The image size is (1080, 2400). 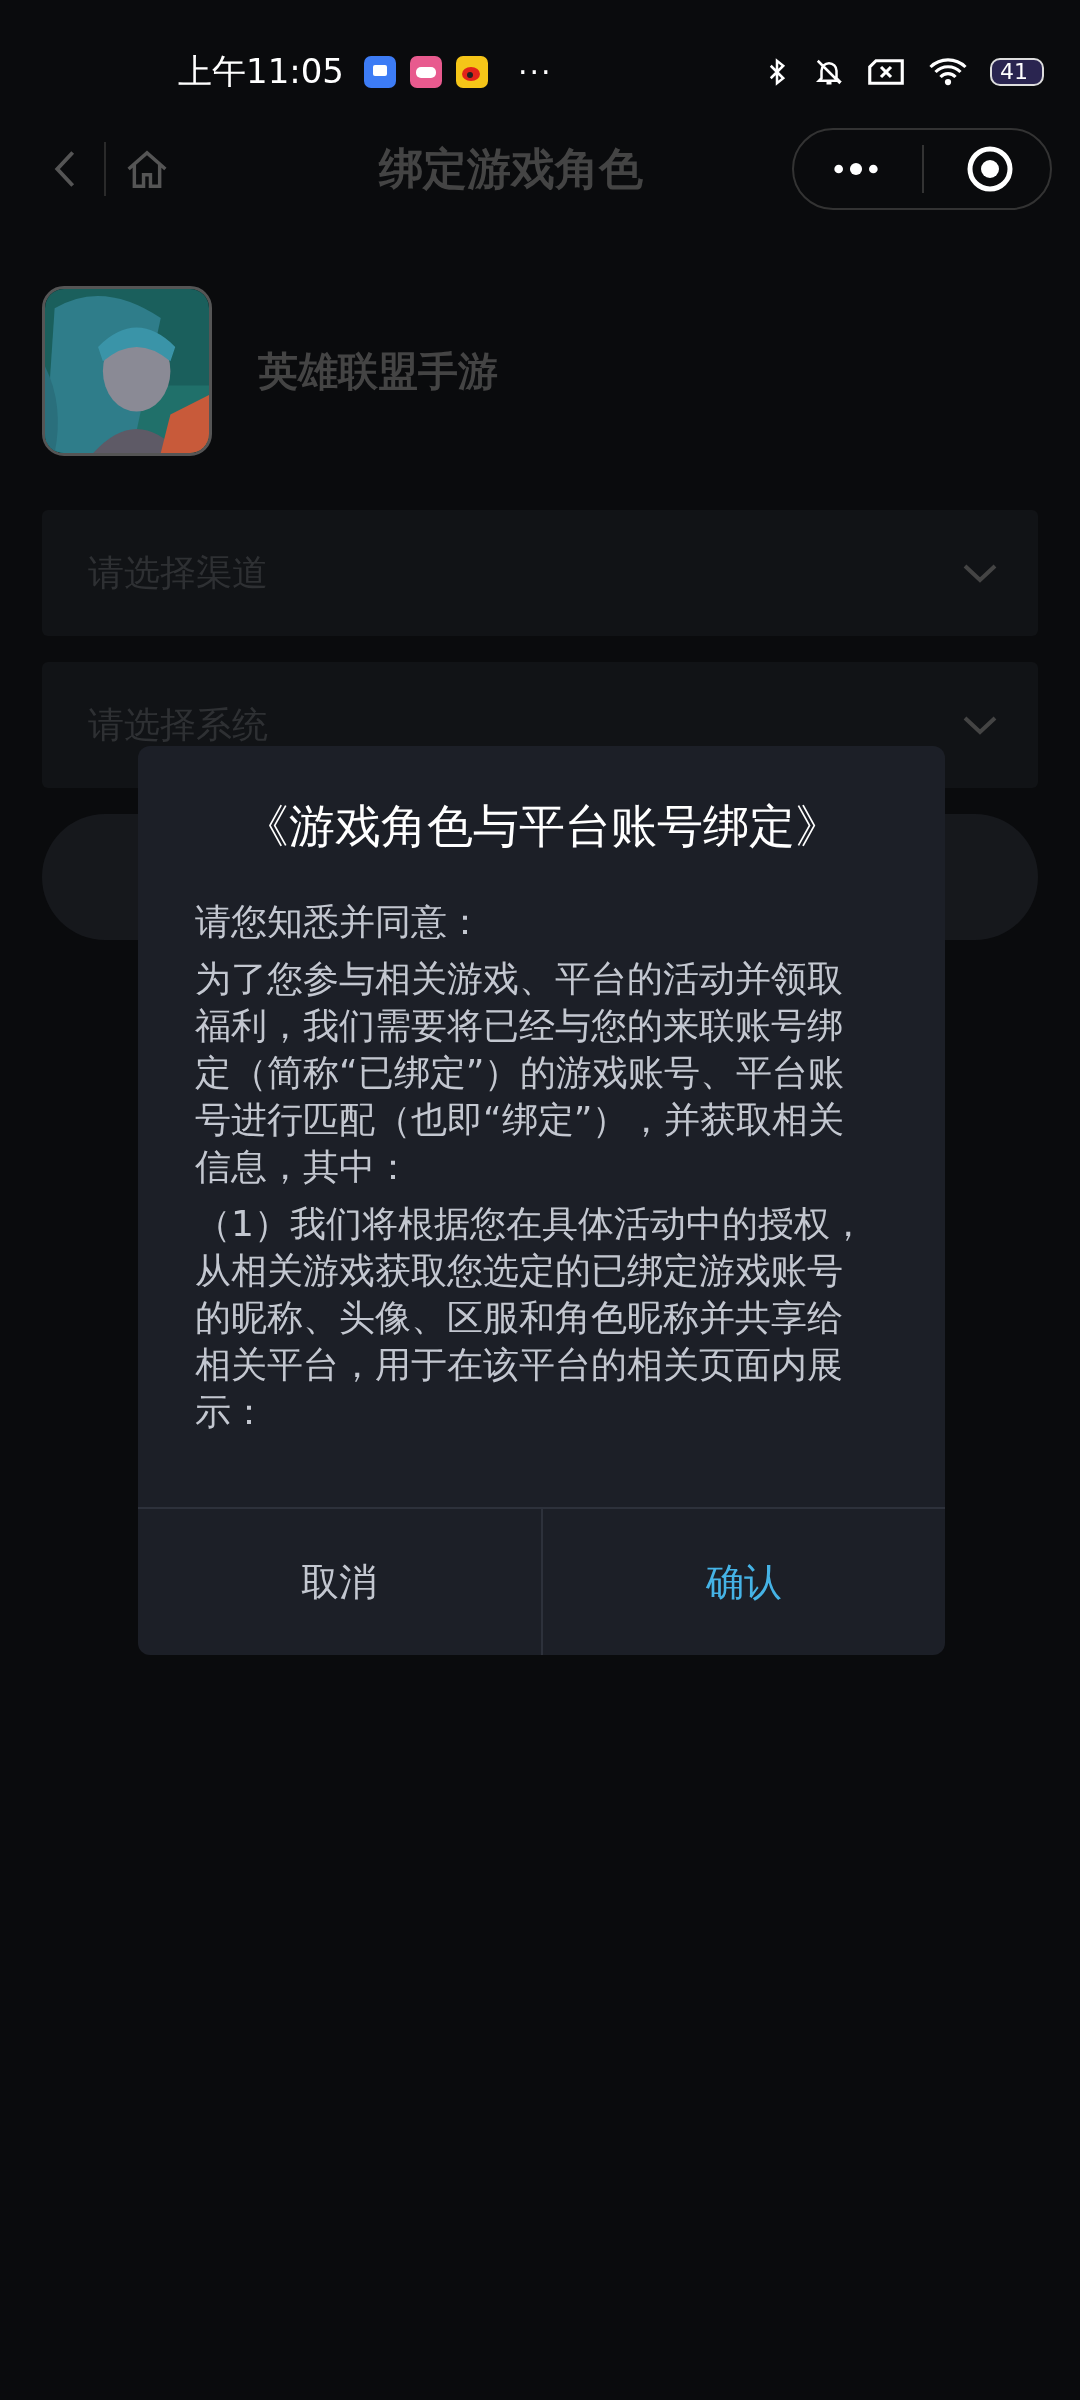 I want to click on back-icon, so click(x=65, y=169).